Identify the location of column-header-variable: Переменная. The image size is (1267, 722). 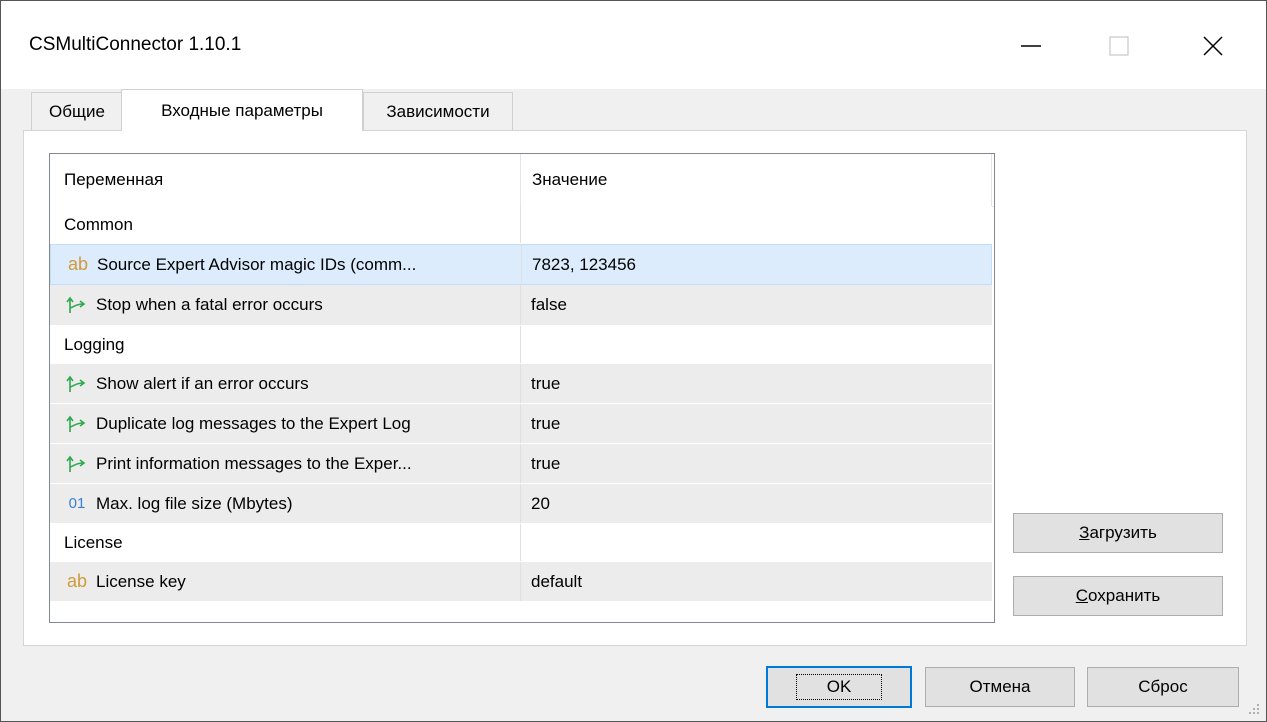
(113, 180).